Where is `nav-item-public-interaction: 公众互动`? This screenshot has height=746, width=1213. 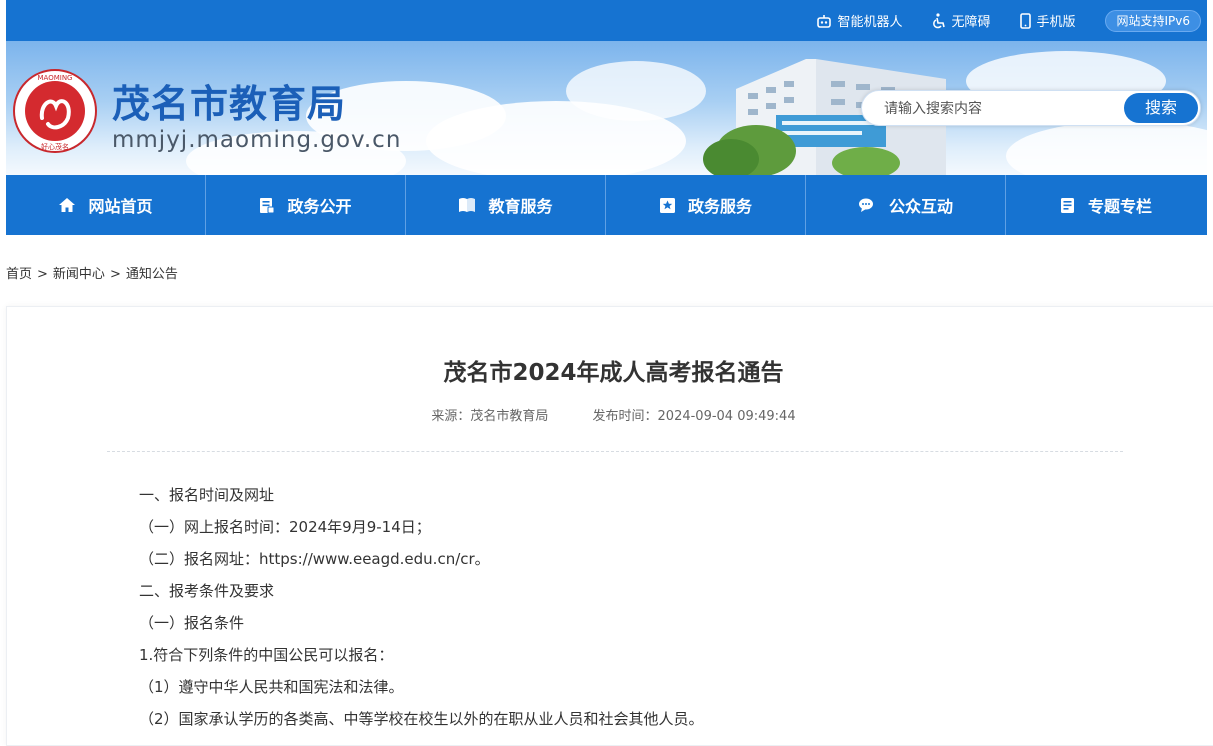
nav-item-public-interaction: 公众互动 is located at coordinates (906, 205).